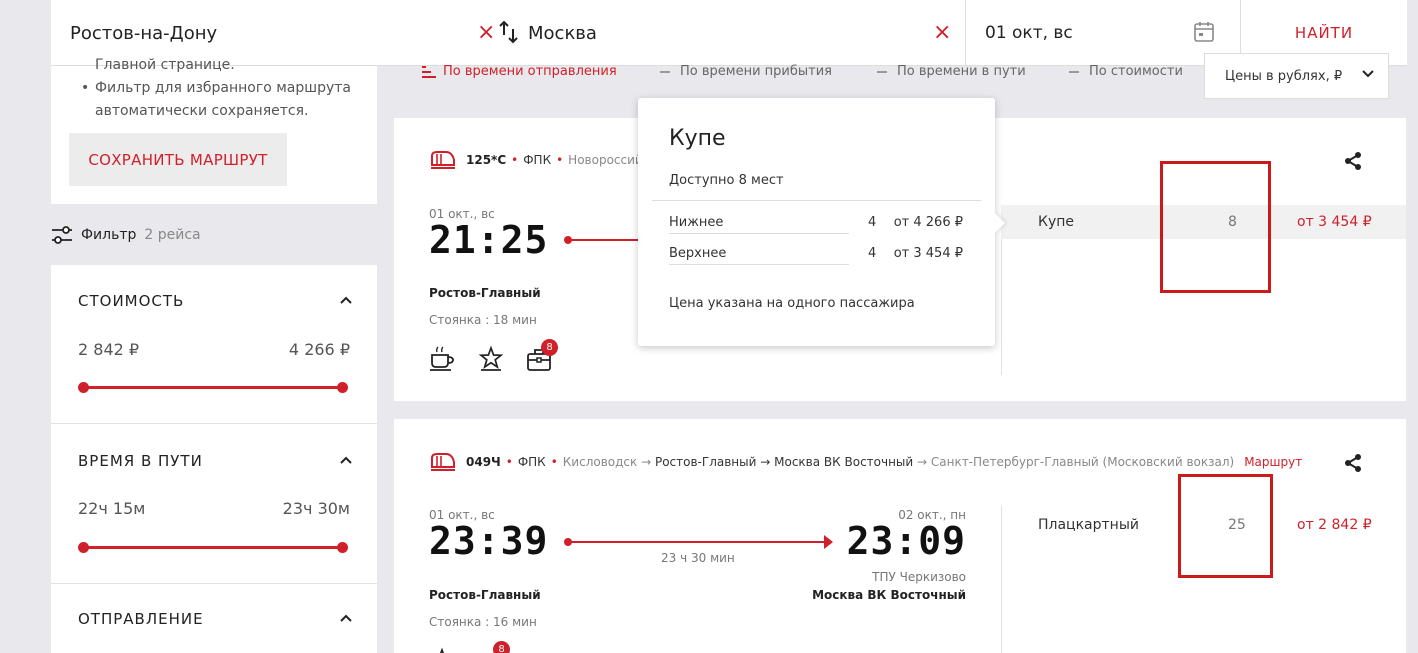  Describe the element at coordinates (483, 622) in the screenshot. I see `stop-duration: Стоянка : 16 мин` at that location.